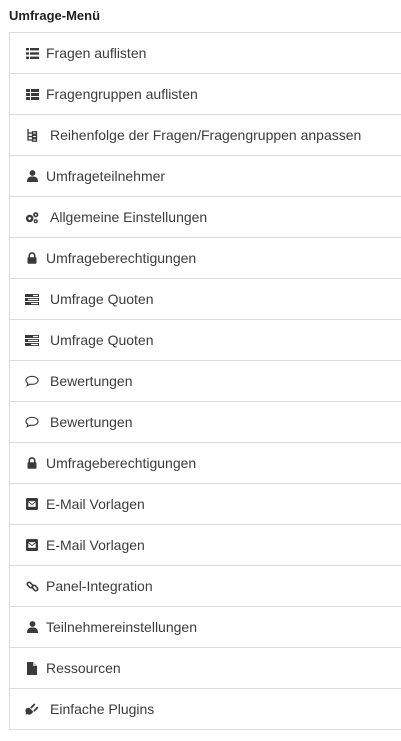  Describe the element at coordinates (205, 586) in the screenshot. I see `menu-item-panel-integration: Panel-Integration` at that location.